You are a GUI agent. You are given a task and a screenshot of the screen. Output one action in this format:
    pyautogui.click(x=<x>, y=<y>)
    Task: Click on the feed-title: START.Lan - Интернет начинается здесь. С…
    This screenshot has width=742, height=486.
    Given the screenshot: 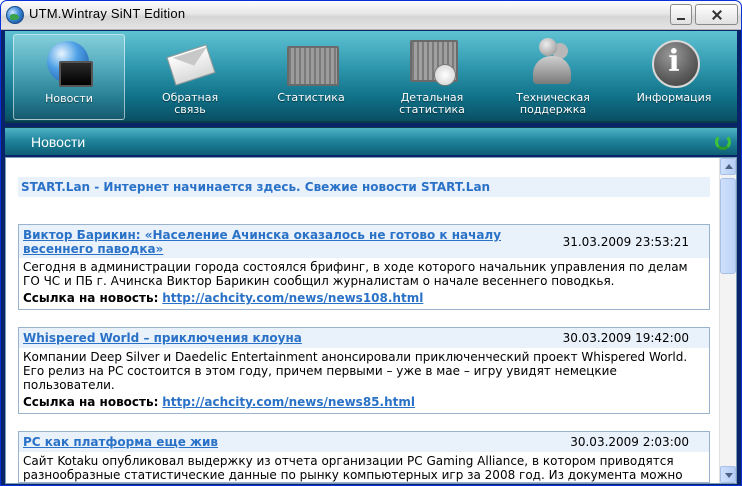 What is the action you would take?
    pyautogui.click(x=364, y=187)
    